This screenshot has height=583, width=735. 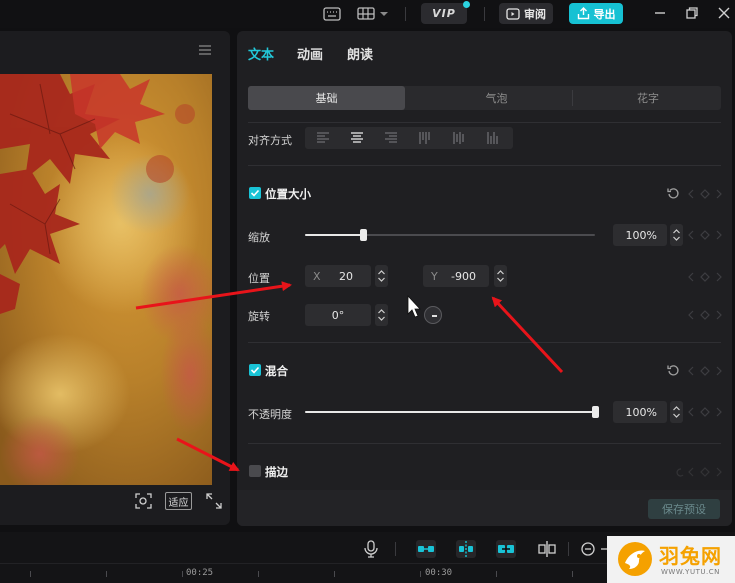 I want to click on scale-stepper, so click(x=676, y=235).